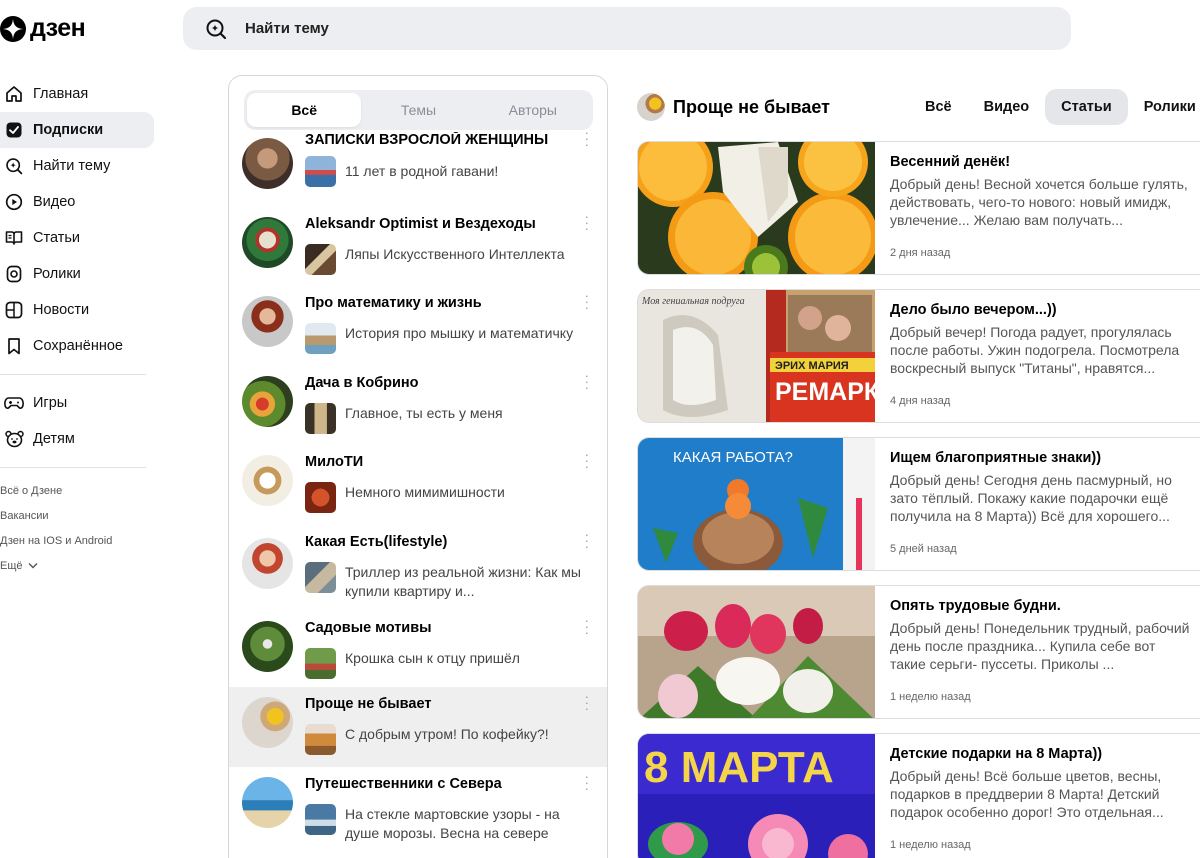 This screenshot has height=858, width=1200. Describe the element at coordinates (14, 166) in the screenshot. I see `find-topic-icon` at that location.